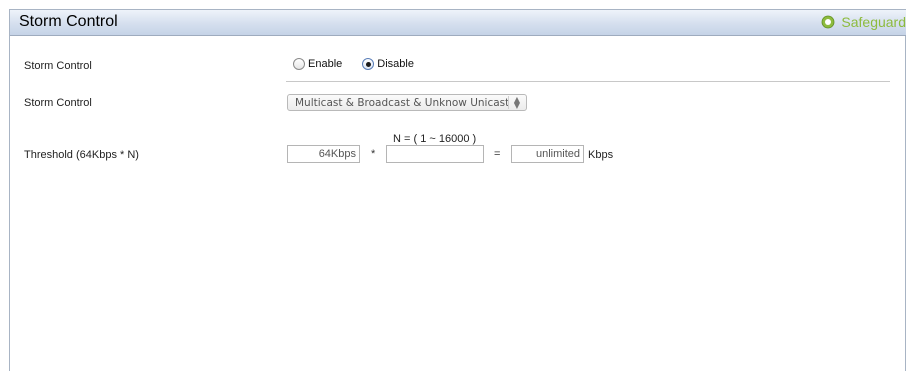 Image resolution: width=908 pixels, height=371 pixels. Describe the element at coordinates (435, 154) in the screenshot. I see `threshold-n-input` at that location.